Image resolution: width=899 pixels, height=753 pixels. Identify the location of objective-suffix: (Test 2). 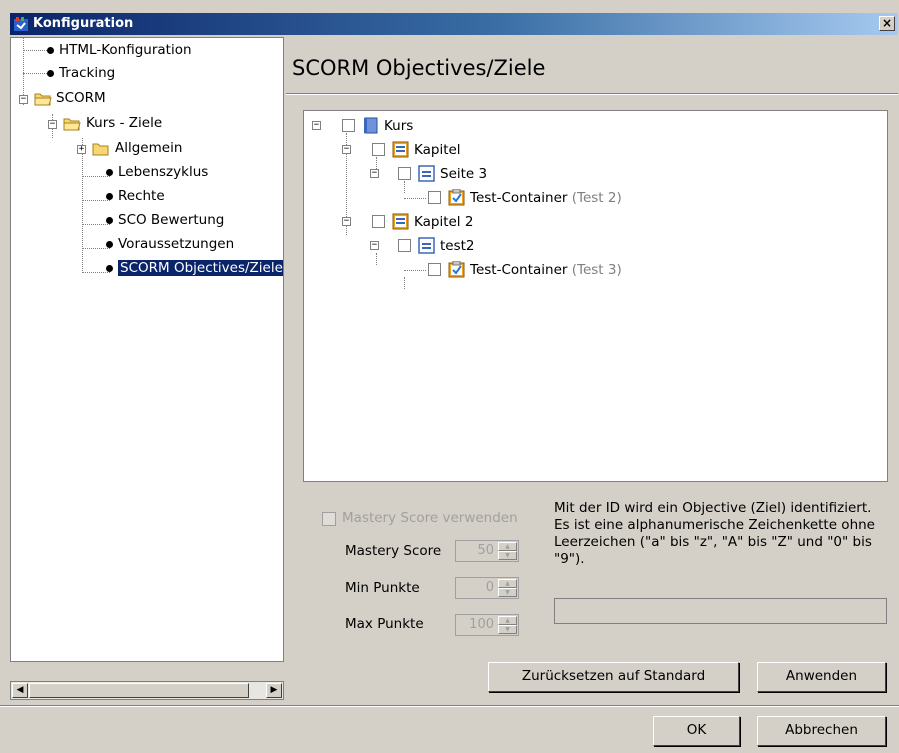
(596, 198).